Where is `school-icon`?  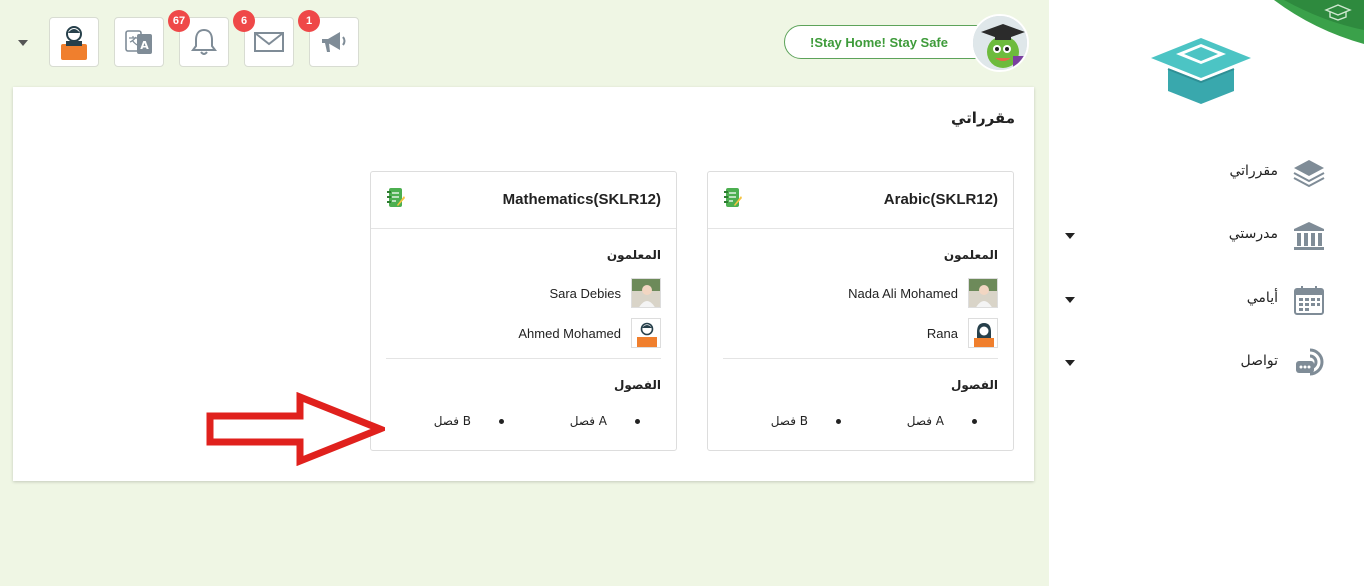
school-icon is located at coordinates (1309, 236).